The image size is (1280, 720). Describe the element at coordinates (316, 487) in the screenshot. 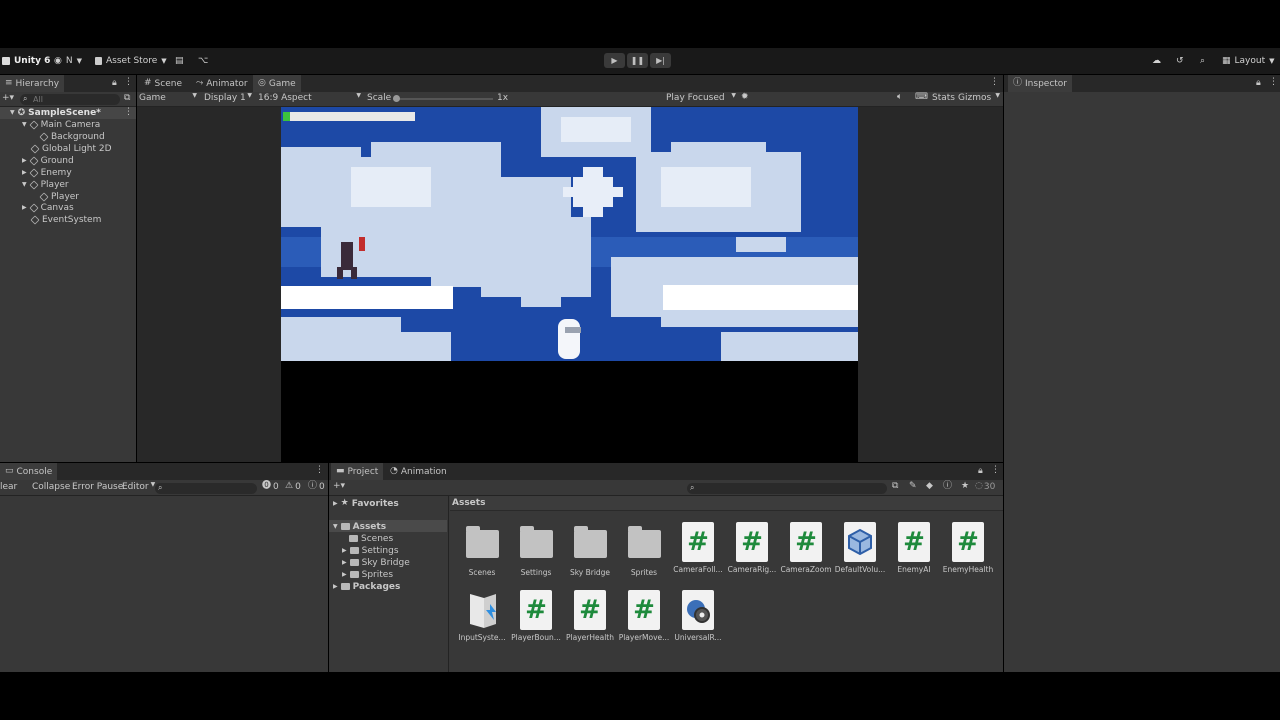

I see `info-count-toggle: ⓘ 0` at that location.